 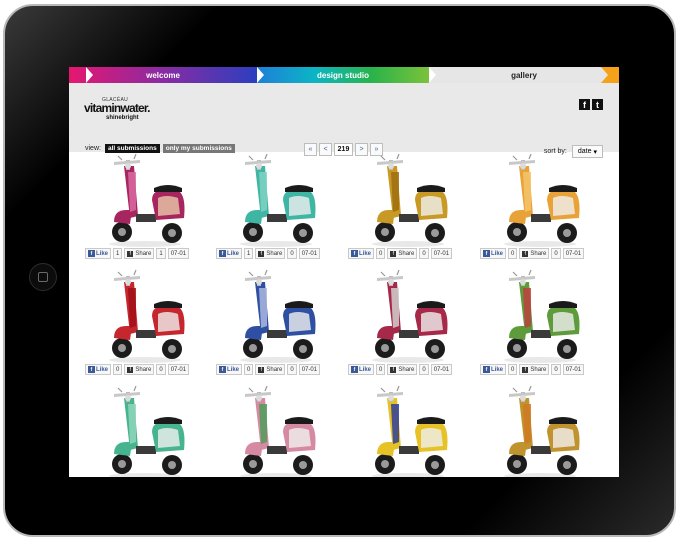 What do you see at coordinates (118, 253) in the screenshot?
I see `like-count: 1` at bounding box center [118, 253].